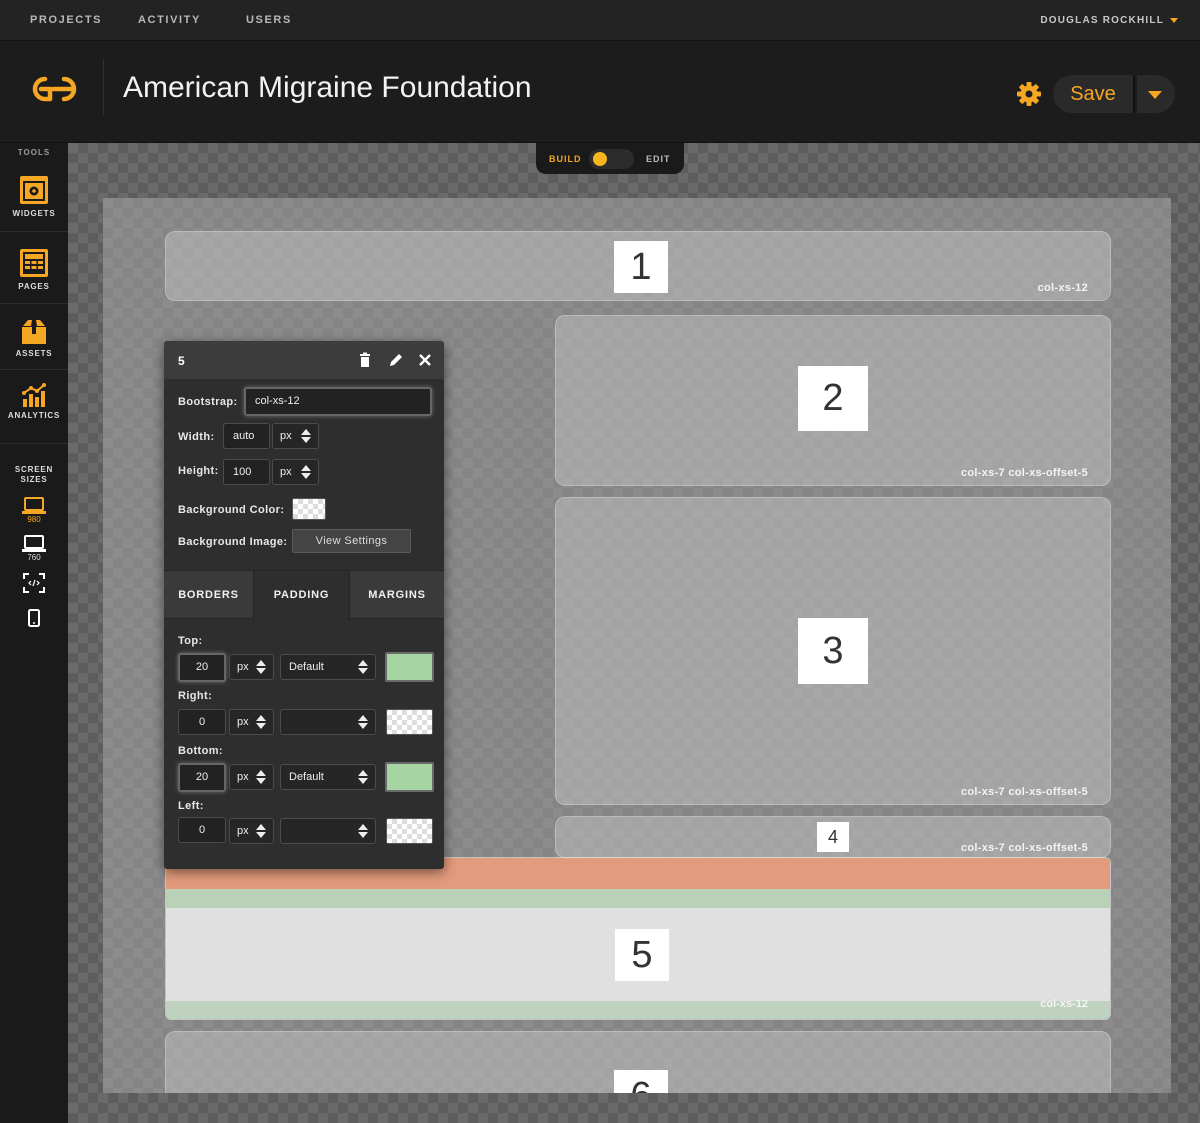 This screenshot has height=1123, width=1200. I want to click on padding-top-input: 20, so click(202, 667).